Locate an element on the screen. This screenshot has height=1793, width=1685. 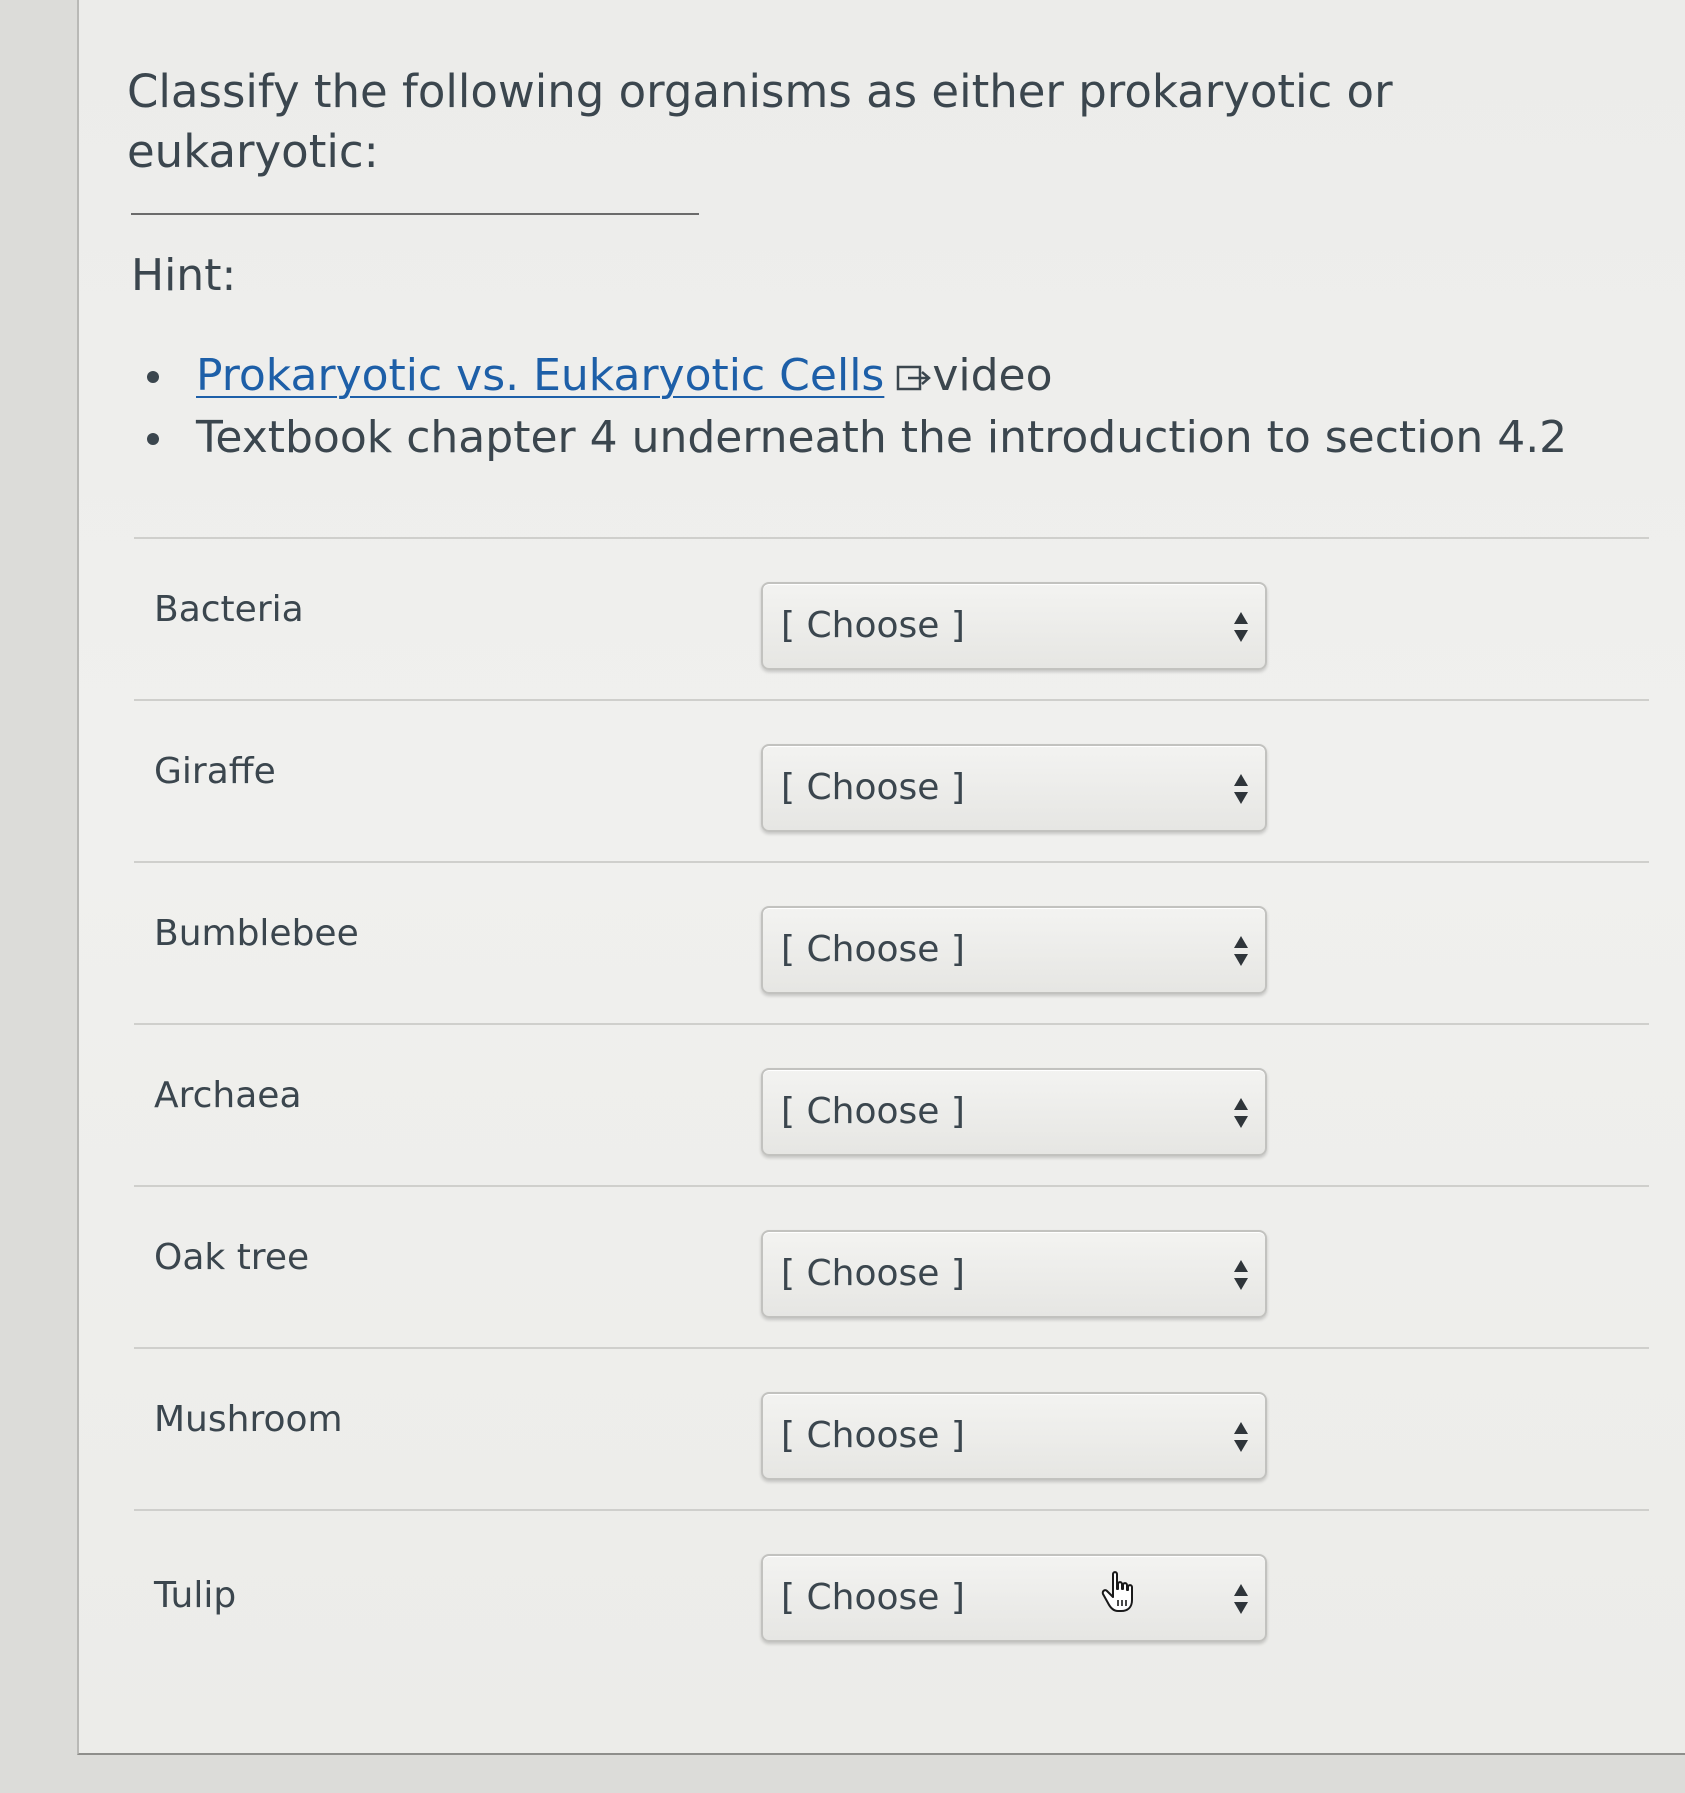
organism-label: Tulip is located at coordinates (195, 1595).